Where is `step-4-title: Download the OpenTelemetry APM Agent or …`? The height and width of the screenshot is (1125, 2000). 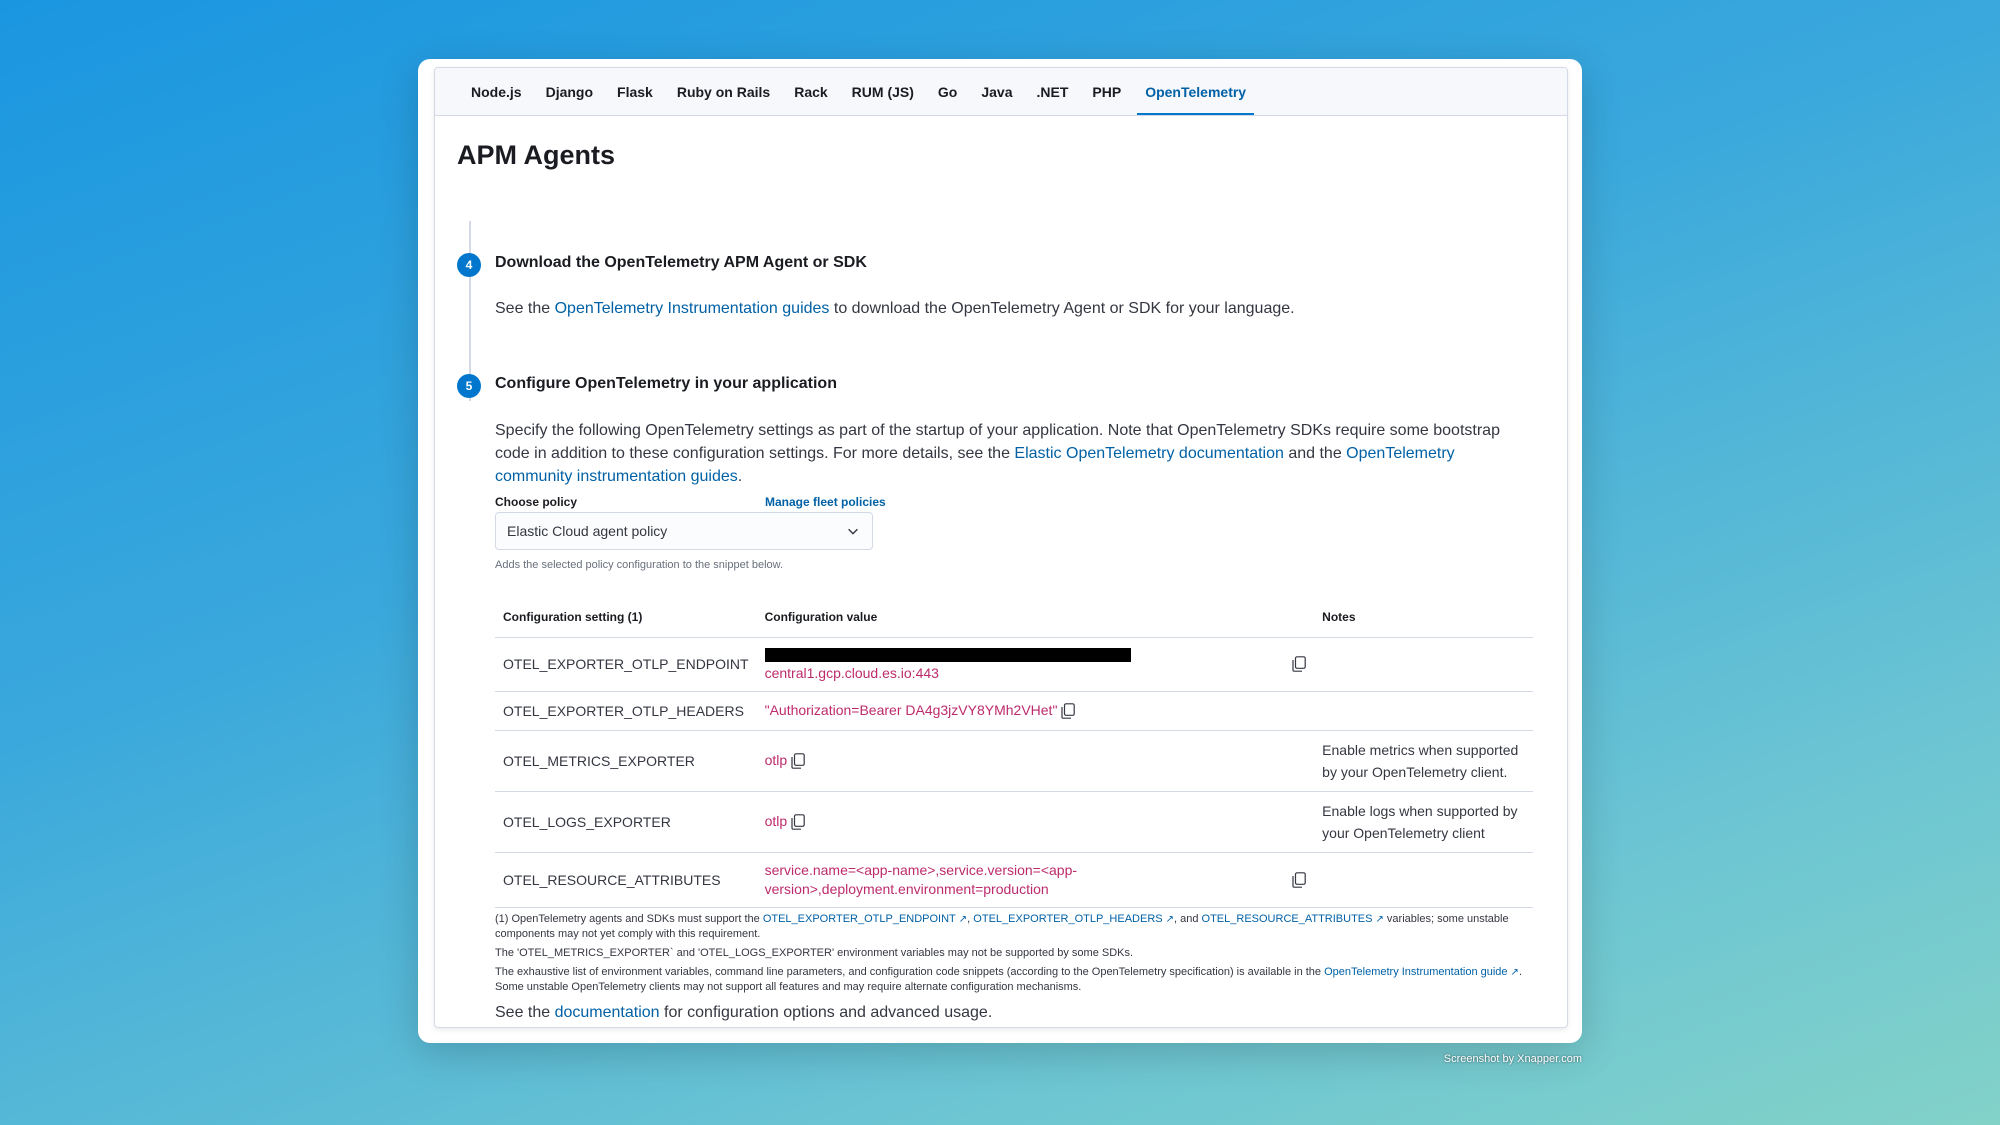
step-4-title: Download the OpenTelemetry APM Agent or … is located at coordinates (681, 262).